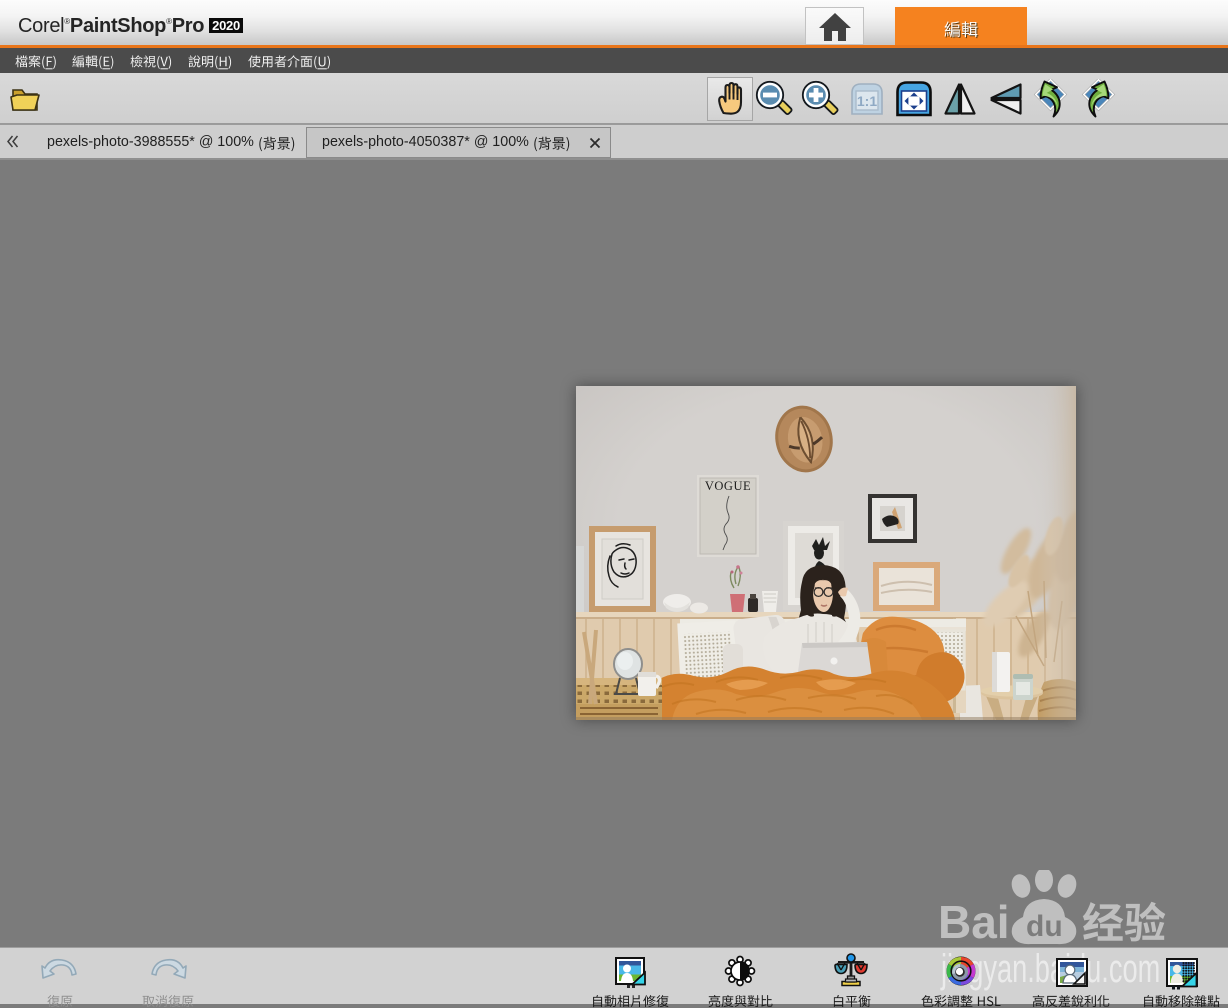 This screenshot has height=1008, width=1228. Describe the element at coordinates (867, 101) in the screenshot. I see `svg-text: 1:1` at that location.